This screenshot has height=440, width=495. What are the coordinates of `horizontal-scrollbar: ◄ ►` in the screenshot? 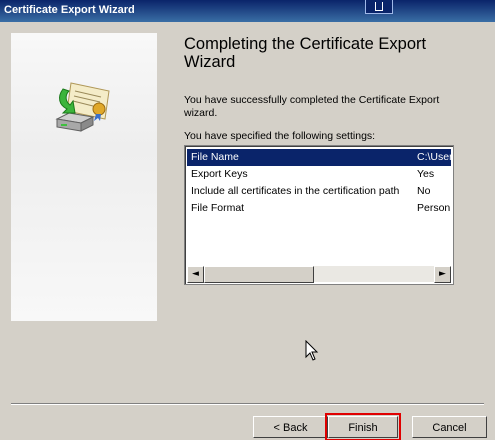 It's located at (319, 274).